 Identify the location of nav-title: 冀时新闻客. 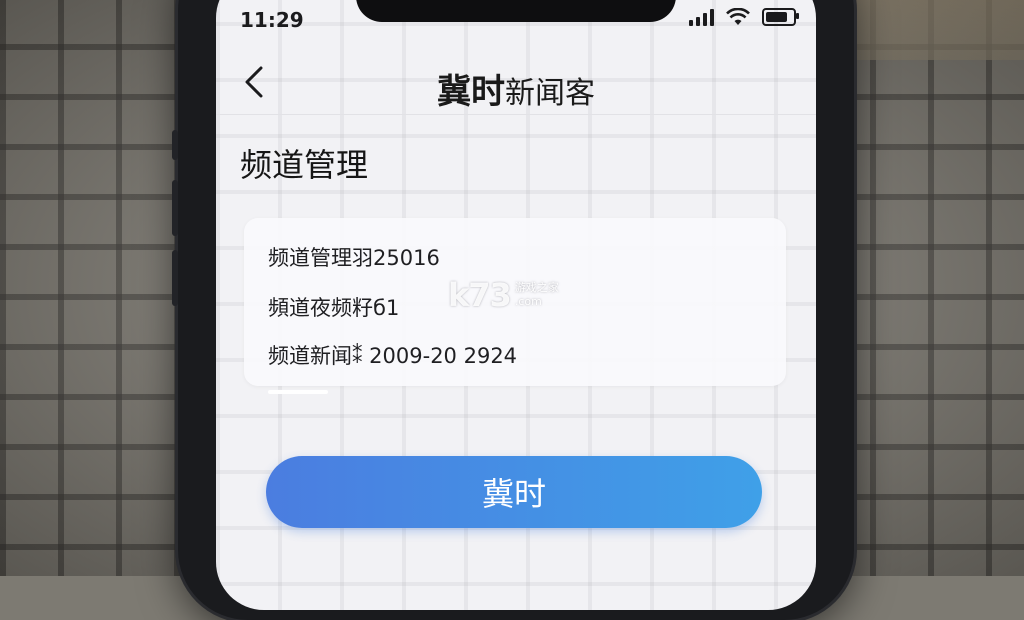
(516, 88).